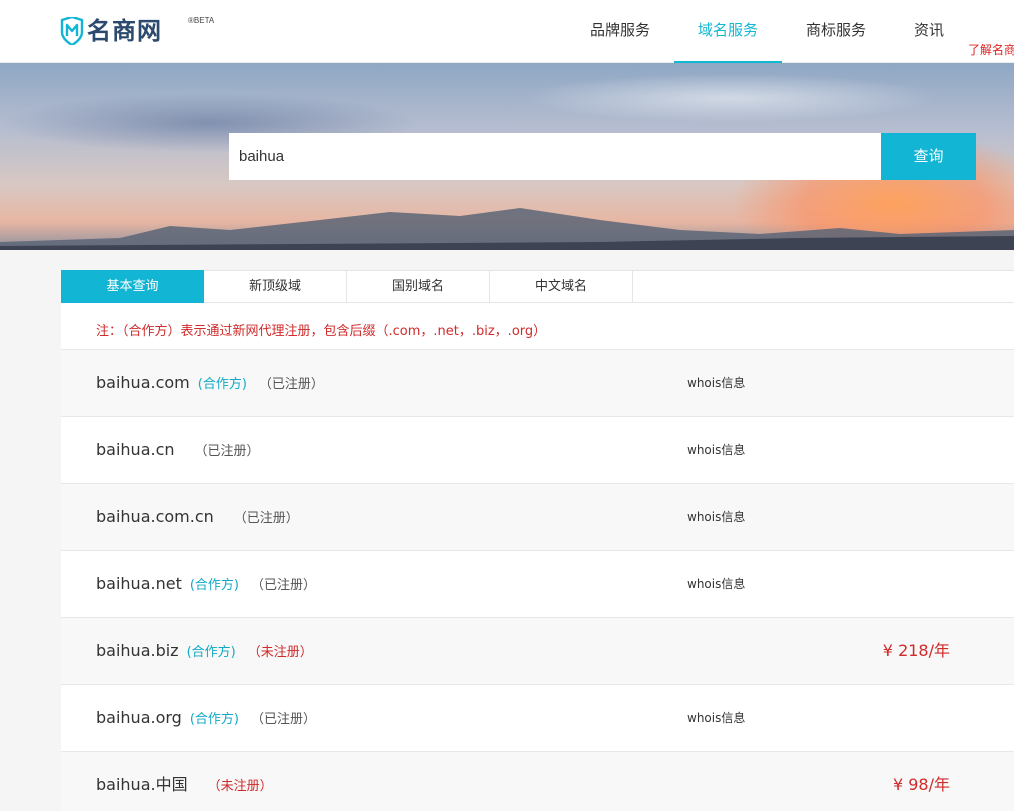 The image size is (1014, 811). Describe the element at coordinates (124, 31) in the screenshot. I see `logo-text: 名商网` at that location.